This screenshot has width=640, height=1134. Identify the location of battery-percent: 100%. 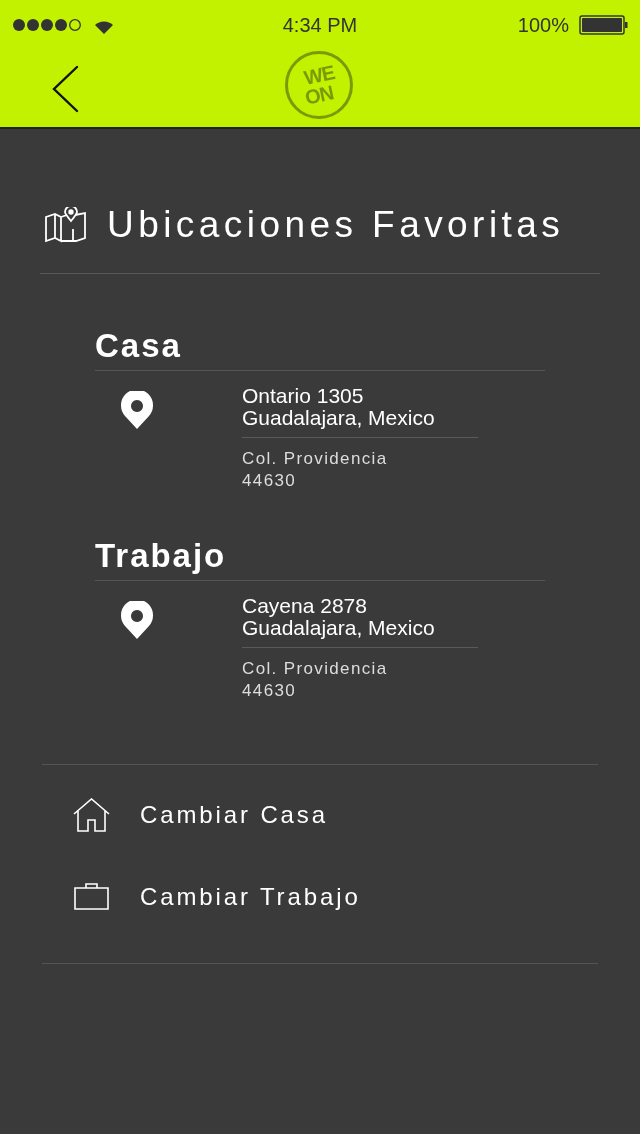
(543, 25).